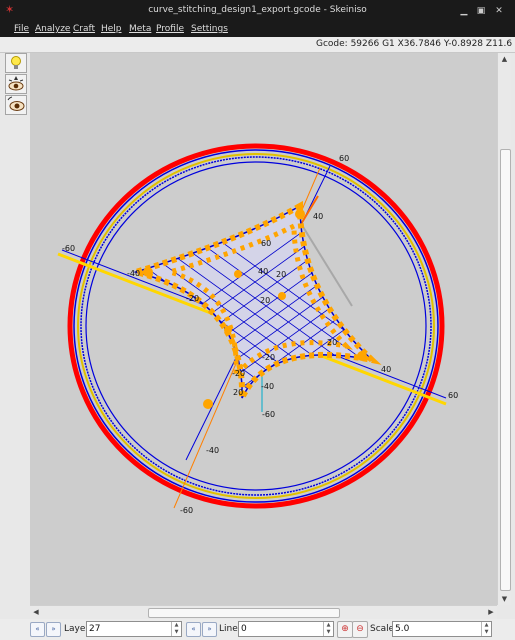 This screenshot has height=640, width=515. Describe the element at coordinates (402, 629) in the screenshot. I see `scale-value: 5.0` at that location.